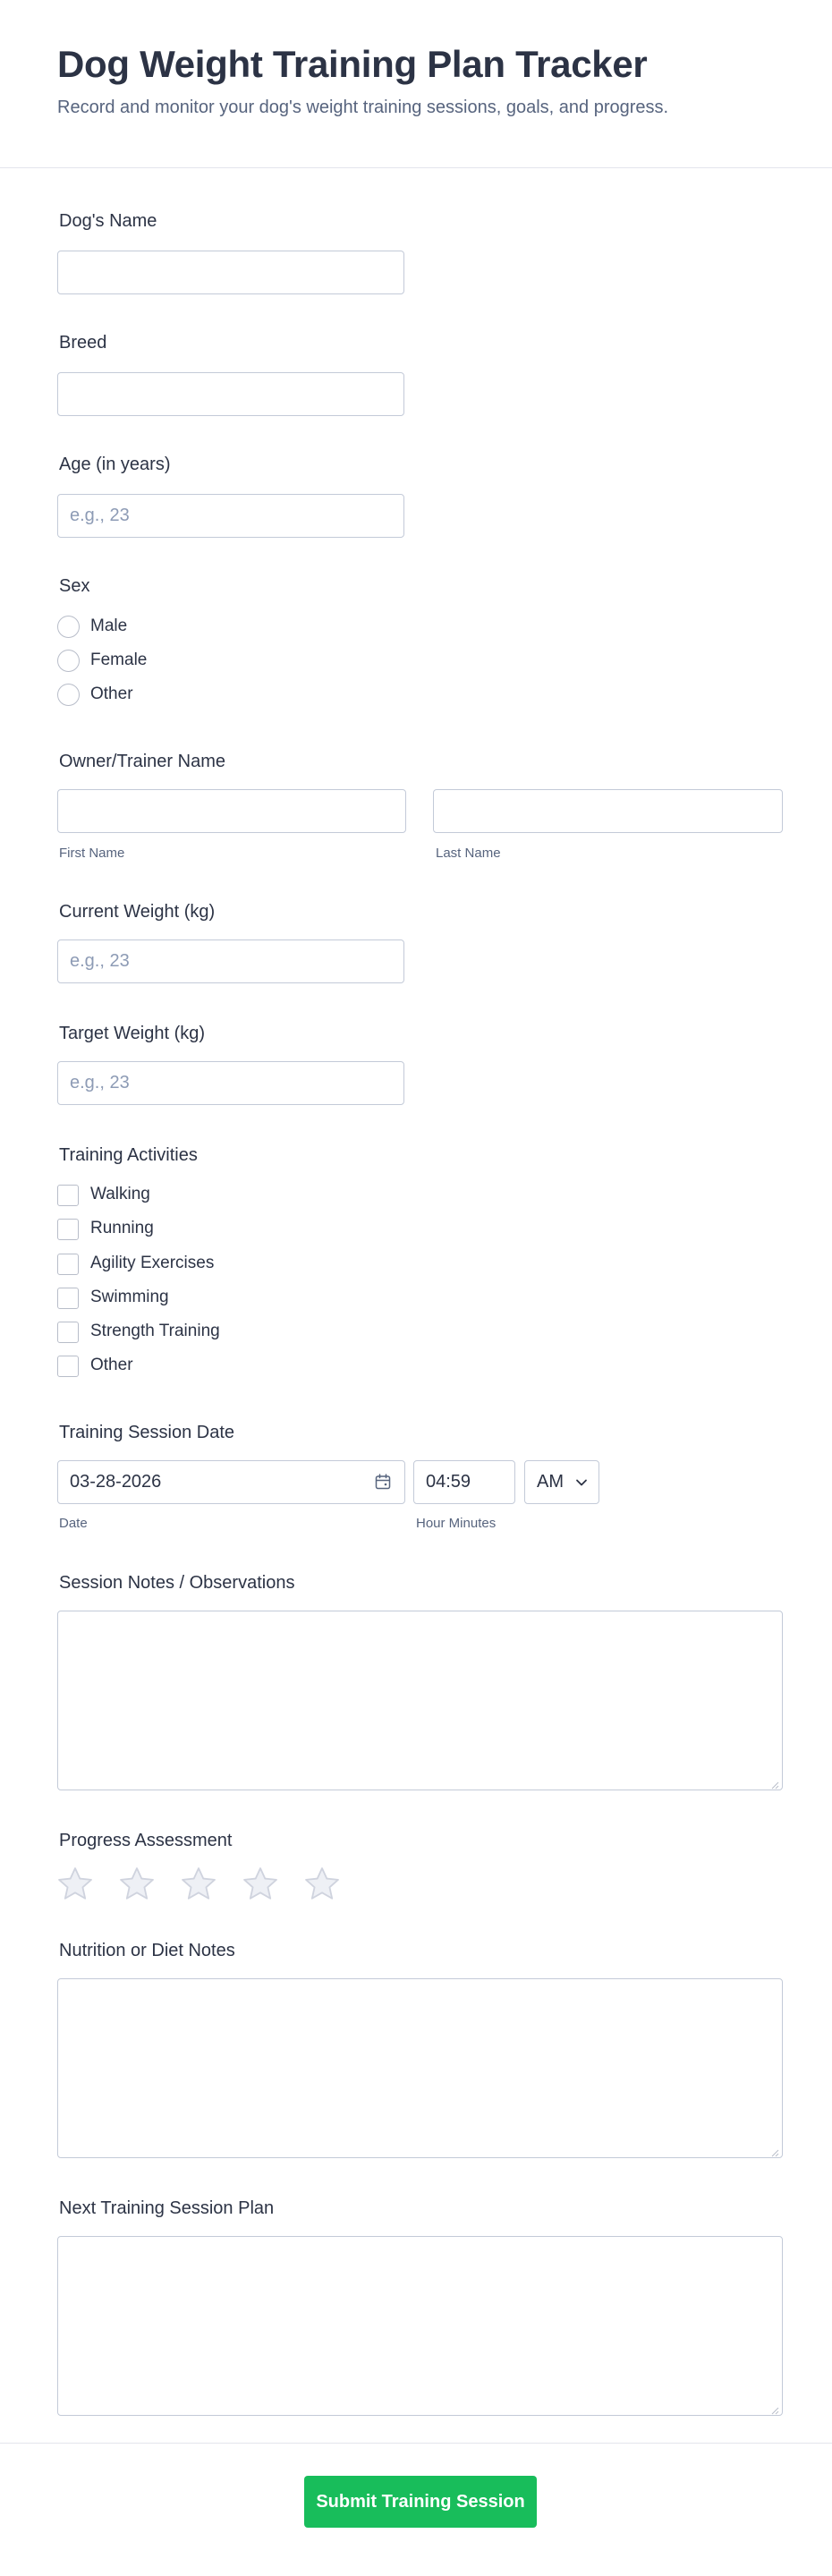 This screenshot has width=832, height=2576. I want to click on last-name-sublabel: Last Name, so click(468, 853).